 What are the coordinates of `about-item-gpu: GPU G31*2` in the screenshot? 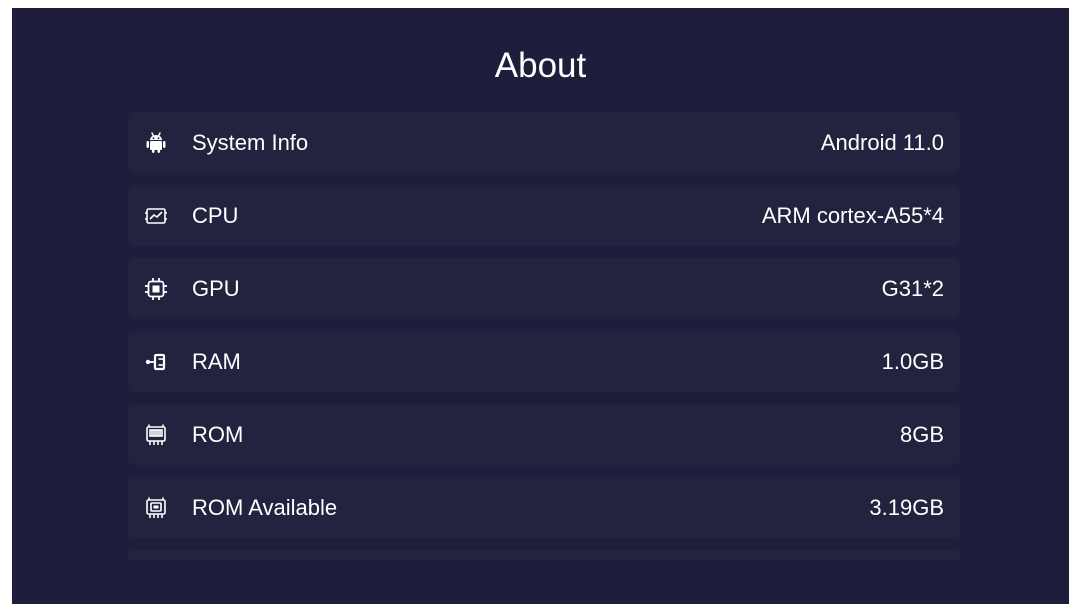 It's located at (544, 288).